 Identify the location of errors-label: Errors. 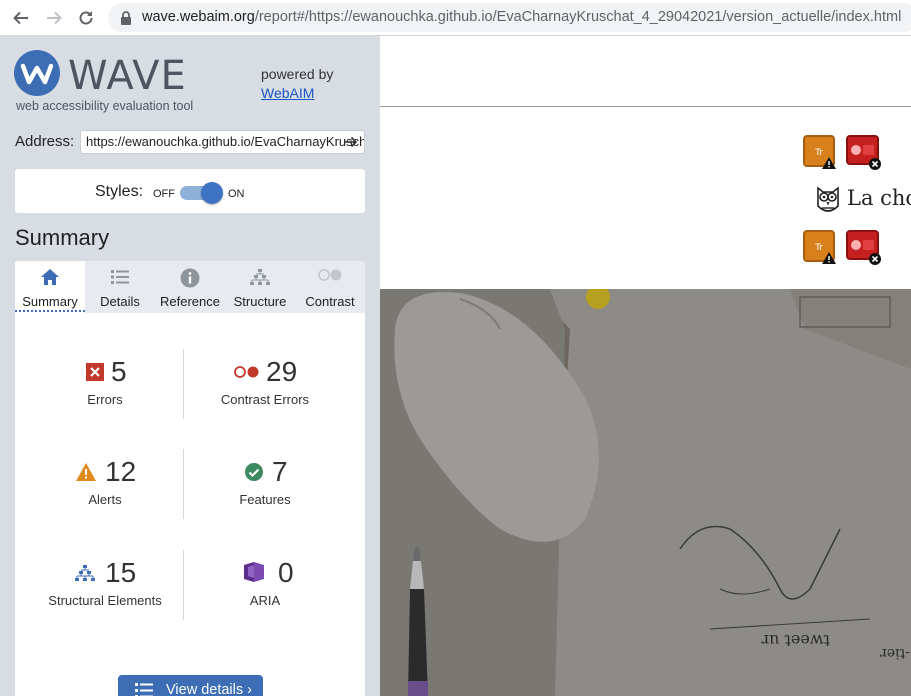
(105, 399).